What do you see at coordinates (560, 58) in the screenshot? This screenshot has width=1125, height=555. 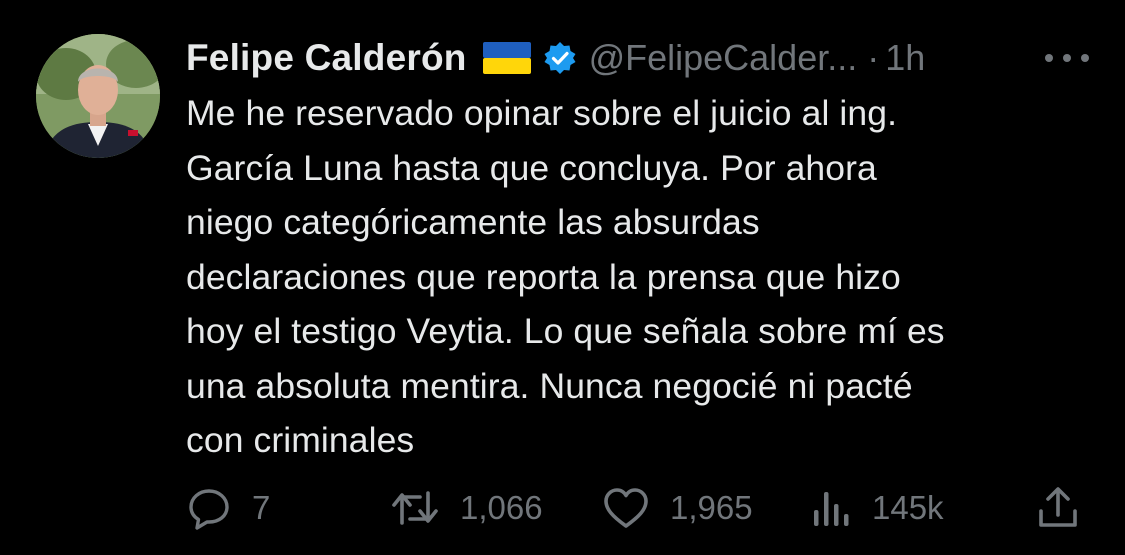 I see `verified-badge-icon` at bounding box center [560, 58].